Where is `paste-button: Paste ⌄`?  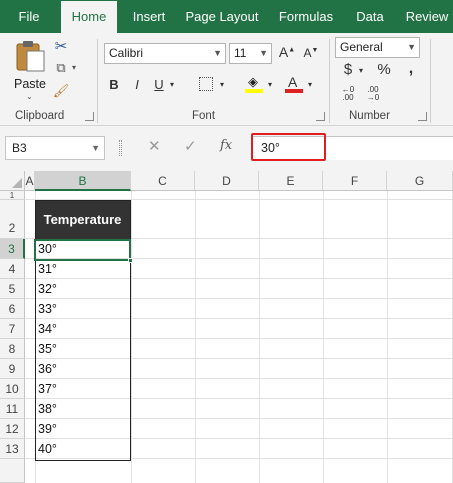 paste-button: Paste ⌄ is located at coordinates (30, 70).